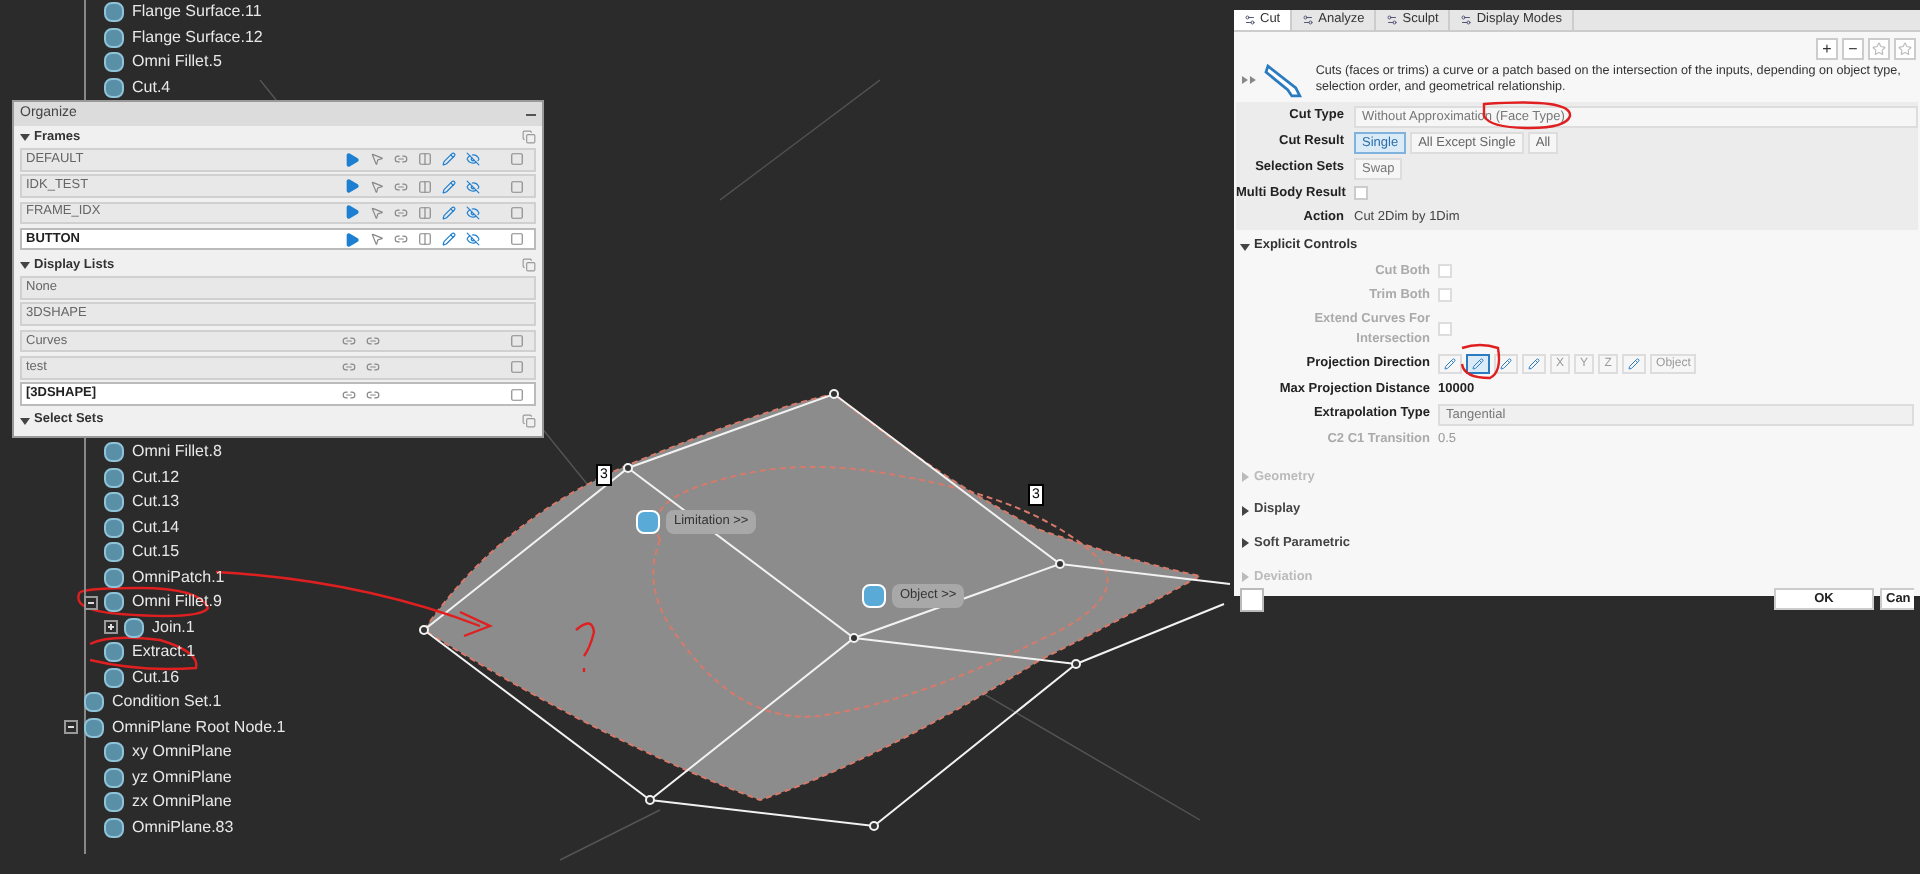  Describe the element at coordinates (182, 752) in the screenshot. I see `tree-item: xy OmniPlane` at that location.